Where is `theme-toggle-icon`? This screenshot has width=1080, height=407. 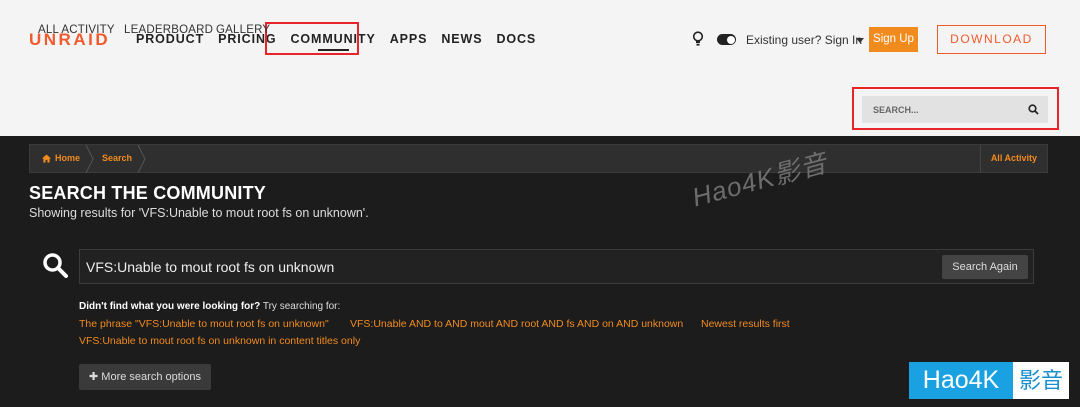
theme-toggle-icon is located at coordinates (726, 39).